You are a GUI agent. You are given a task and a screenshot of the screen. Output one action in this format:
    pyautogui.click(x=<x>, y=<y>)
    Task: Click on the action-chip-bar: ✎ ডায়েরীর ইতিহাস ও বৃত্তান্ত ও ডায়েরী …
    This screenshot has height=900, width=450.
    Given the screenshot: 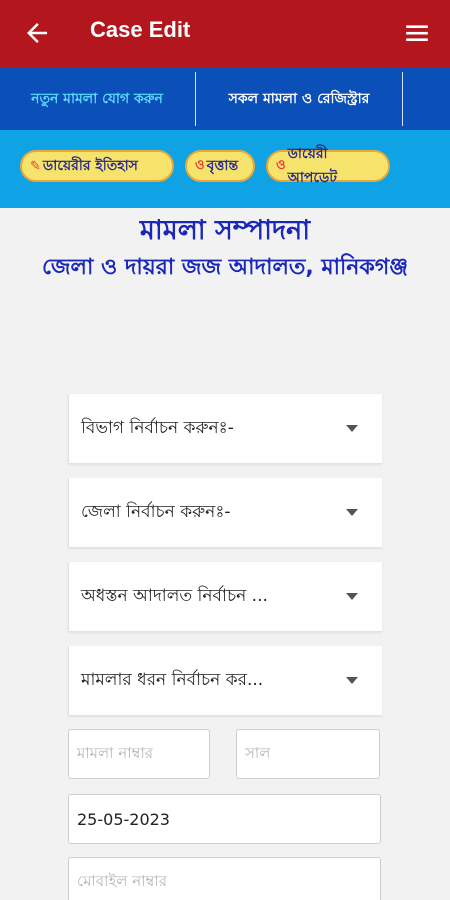 What is the action you would take?
    pyautogui.click(x=225, y=169)
    